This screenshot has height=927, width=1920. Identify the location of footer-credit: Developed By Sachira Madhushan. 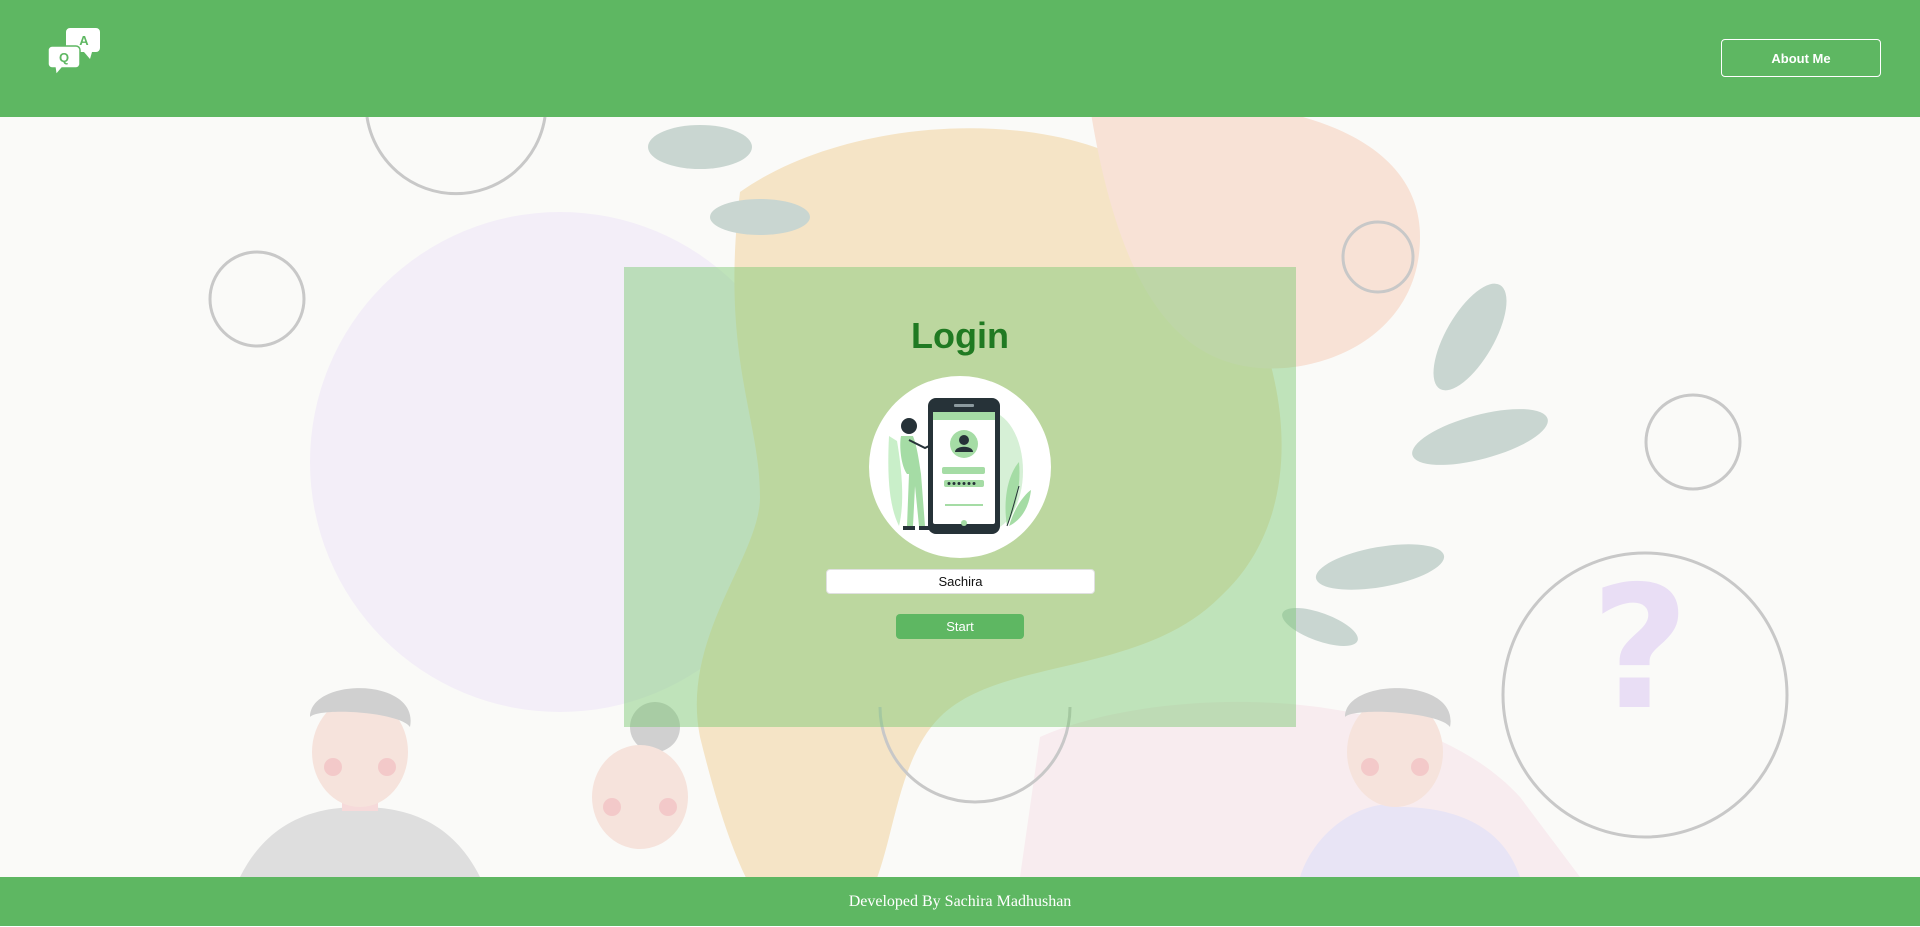
(960, 901).